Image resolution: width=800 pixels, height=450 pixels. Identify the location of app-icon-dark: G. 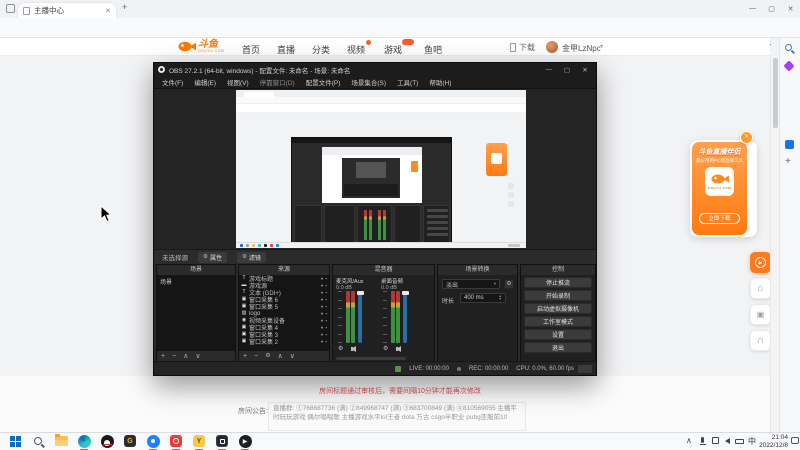
(130, 441).